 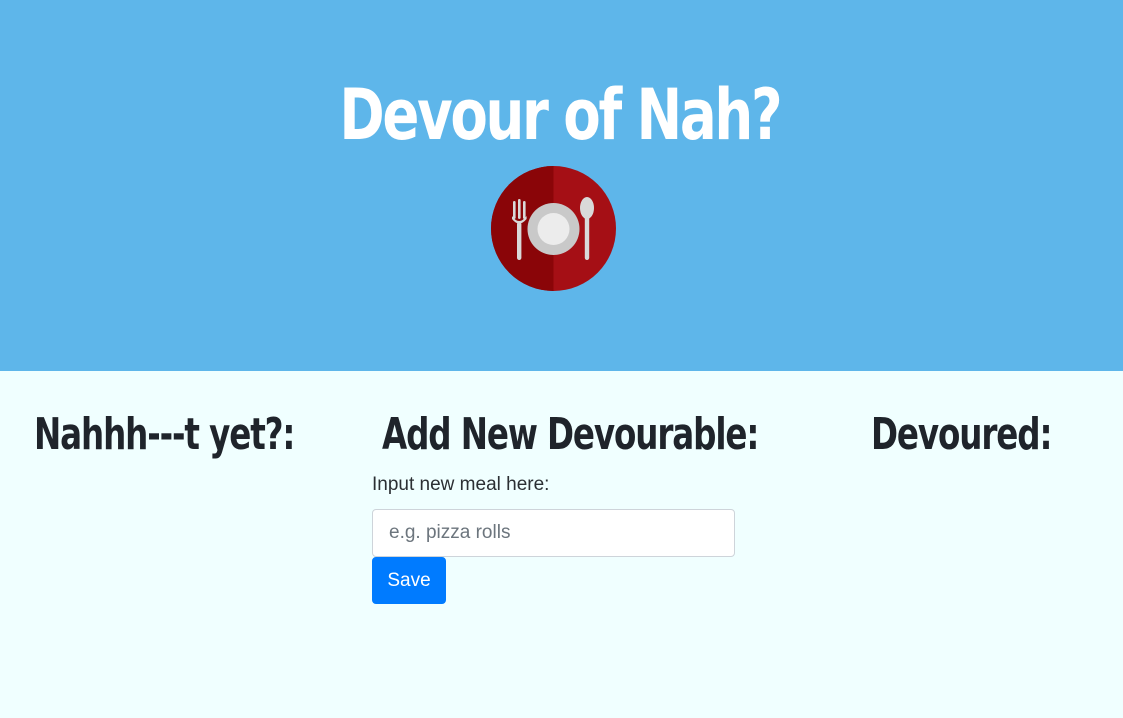 What do you see at coordinates (553, 533) in the screenshot?
I see `meal-input` at bounding box center [553, 533].